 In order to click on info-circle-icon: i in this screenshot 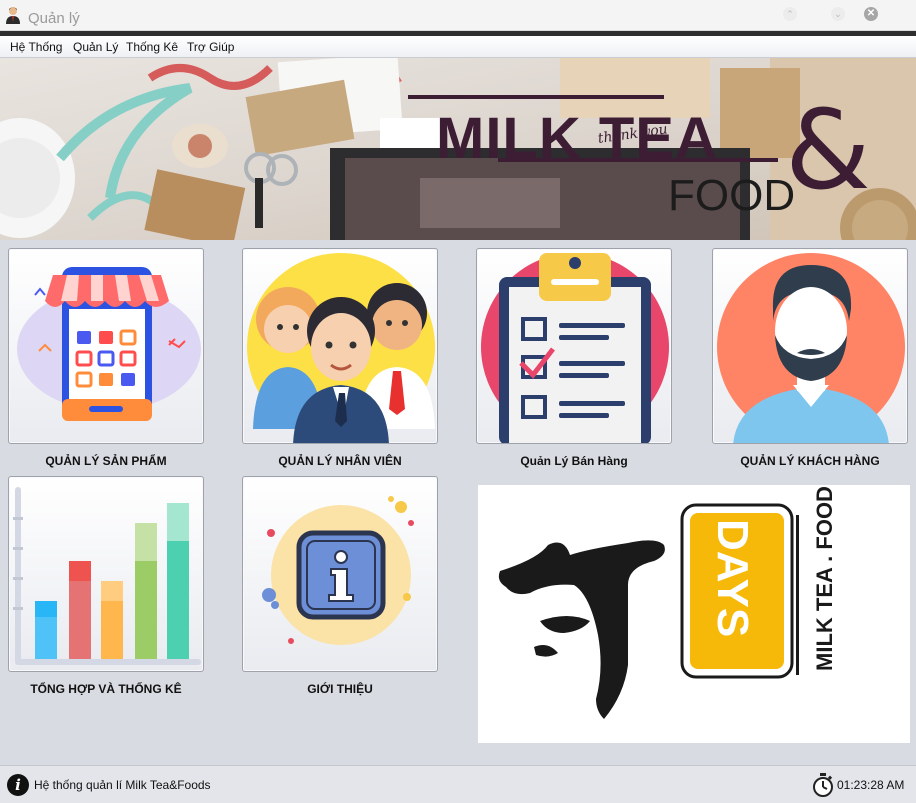, I will do `click(18, 785)`.